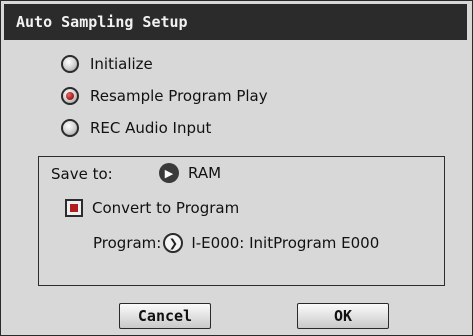 The height and width of the screenshot is (336, 473). I want to click on save-to-row: Save to:, so click(82, 174).